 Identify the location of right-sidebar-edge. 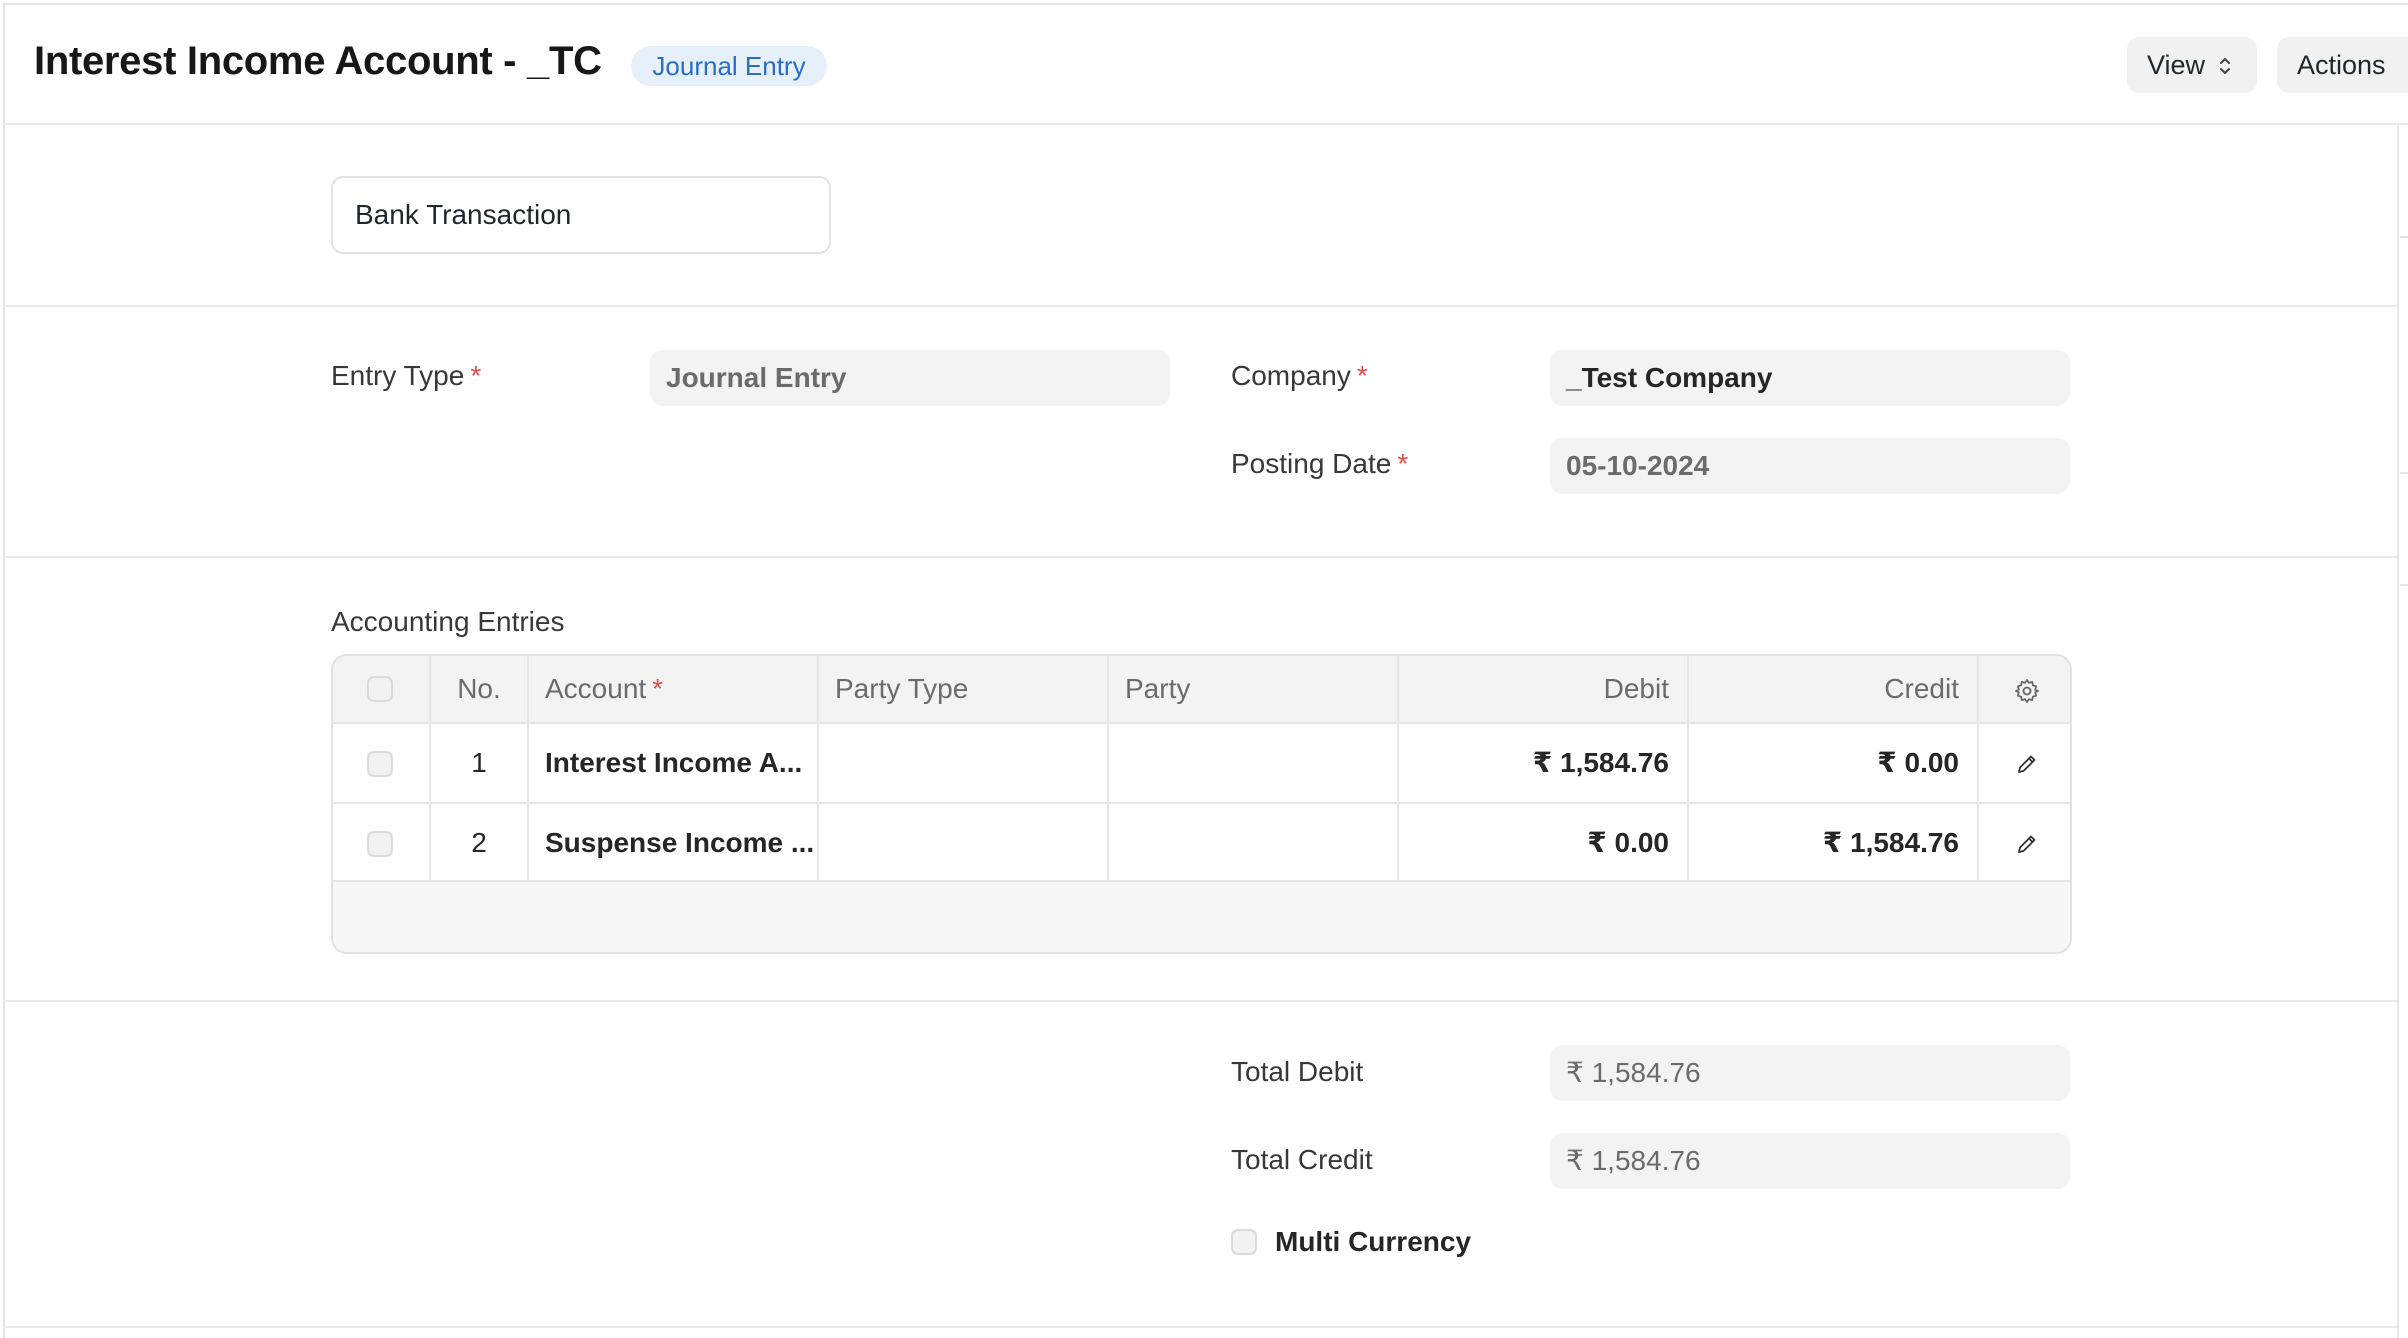
(2402, 731).